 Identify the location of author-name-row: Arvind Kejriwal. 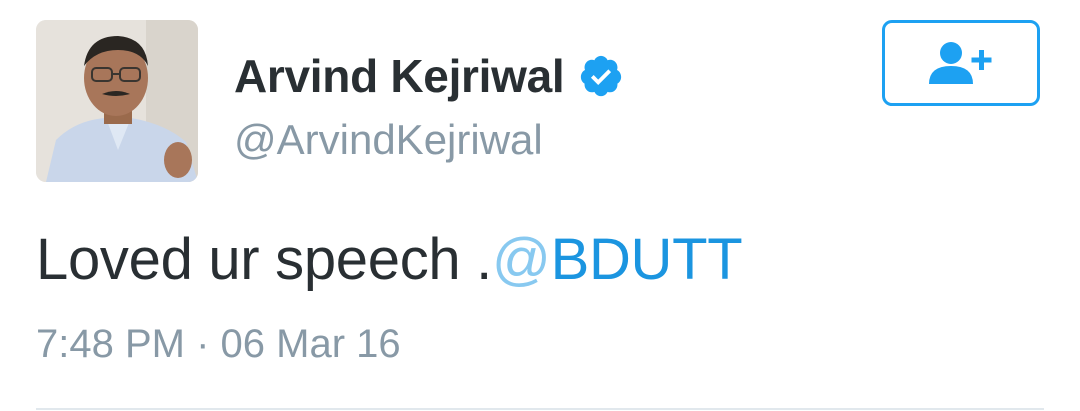
(429, 76).